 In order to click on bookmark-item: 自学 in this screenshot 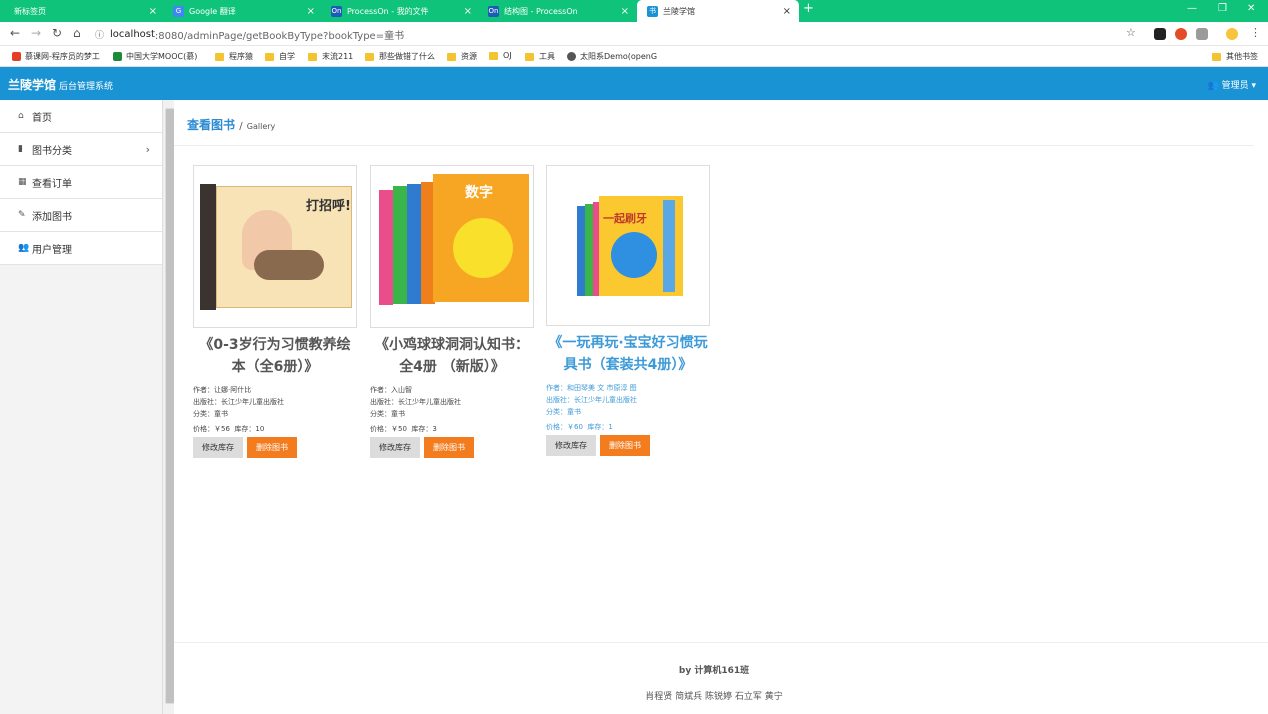, I will do `click(280, 56)`.